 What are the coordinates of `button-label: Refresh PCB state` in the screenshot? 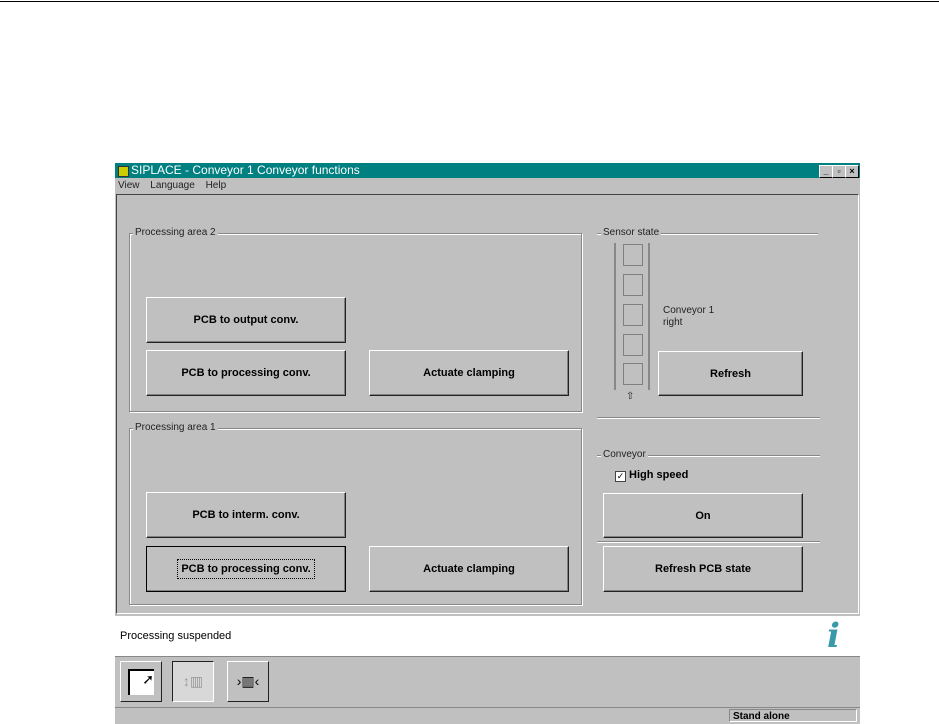 It's located at (703, 569).